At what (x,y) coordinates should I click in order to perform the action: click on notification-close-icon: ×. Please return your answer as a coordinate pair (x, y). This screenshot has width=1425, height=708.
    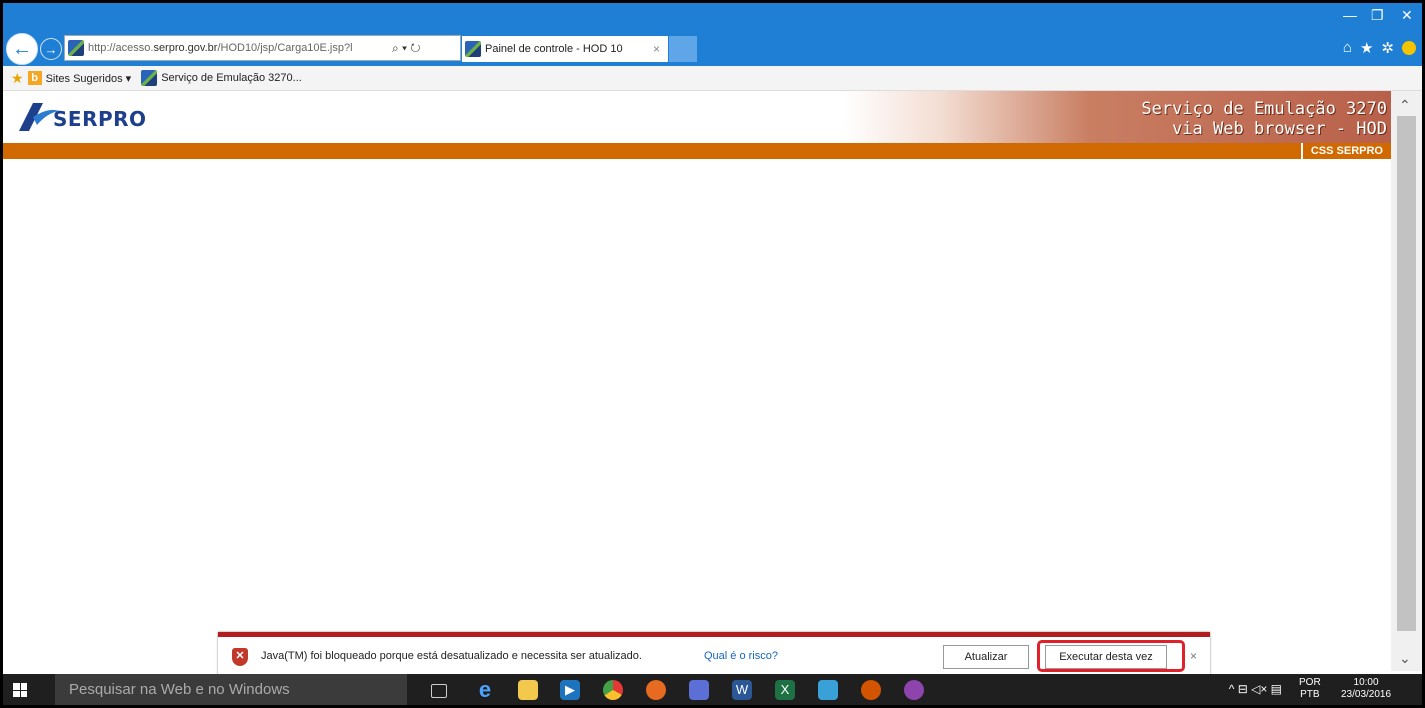
    Looking at the image, I should click on (1193, 656).